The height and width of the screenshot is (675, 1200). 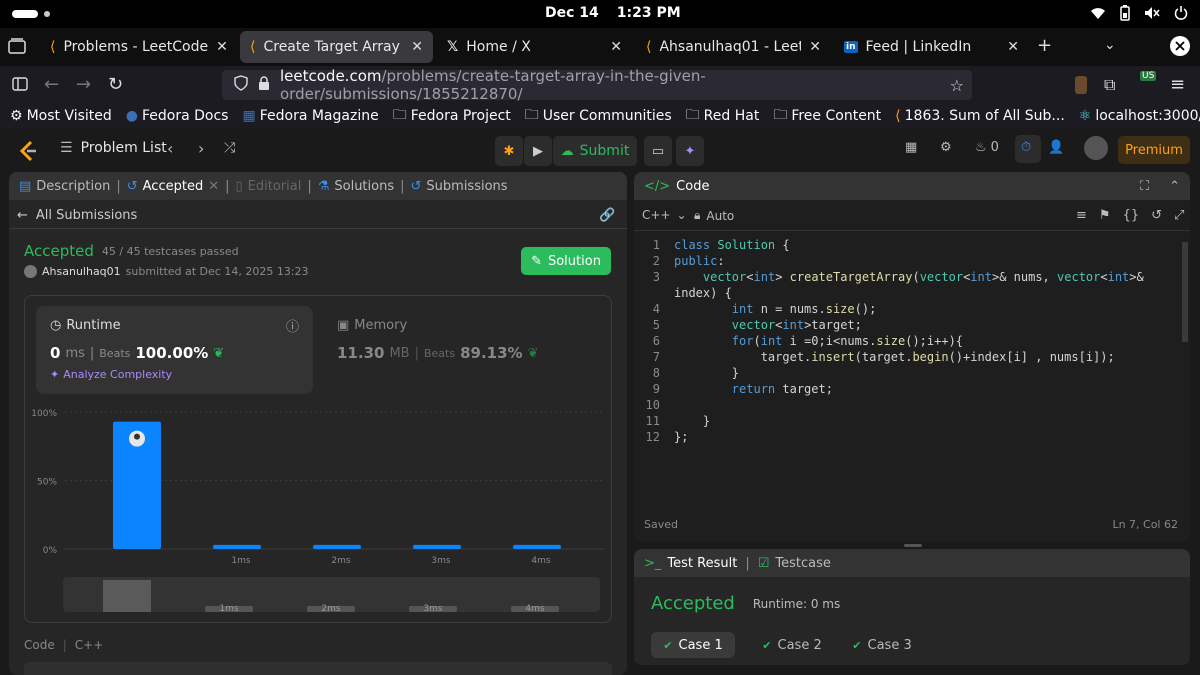 I want to click on shield-icon, so click(x=241, y=85).